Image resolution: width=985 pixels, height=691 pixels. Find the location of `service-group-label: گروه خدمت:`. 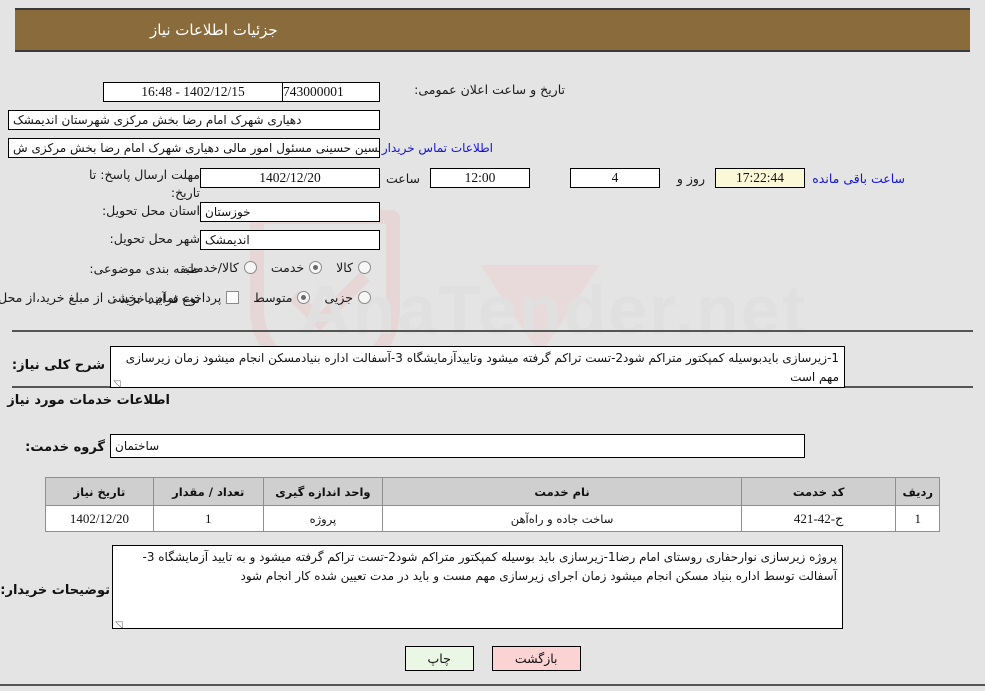

service-group-label: گروه خدمت: is located at coordinates (65, 447).